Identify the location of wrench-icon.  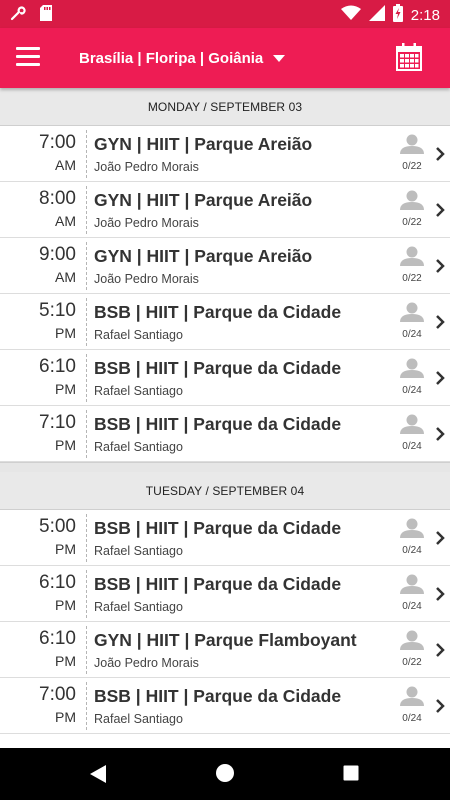
(18, 15).